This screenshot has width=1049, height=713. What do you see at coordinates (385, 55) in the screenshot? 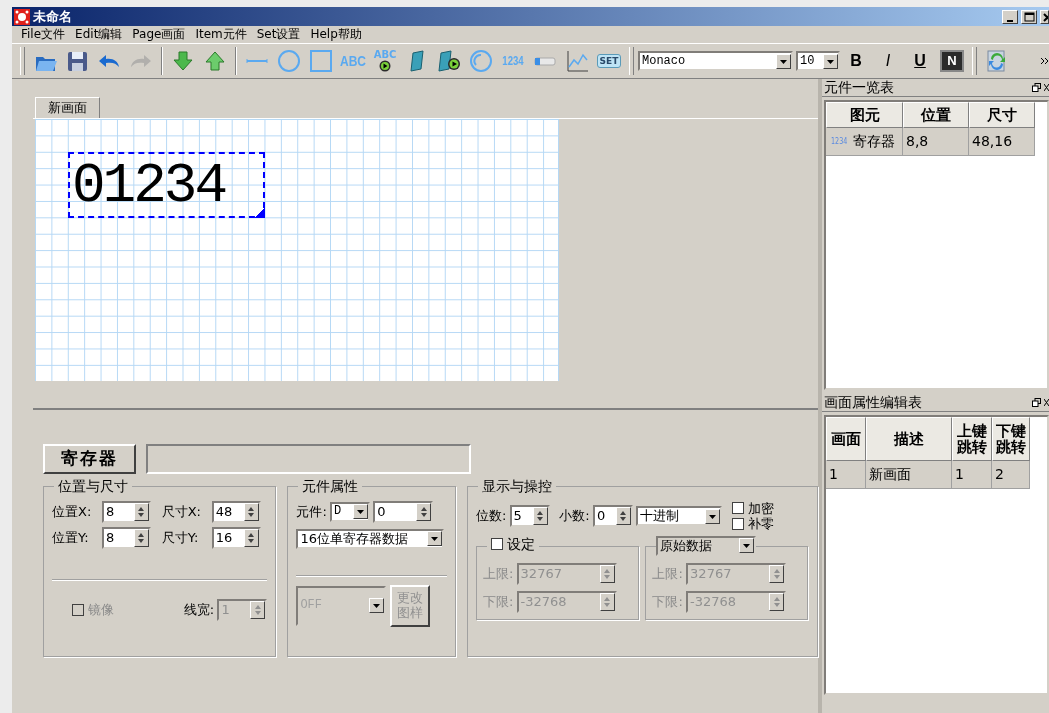
I see `tool-label: ABC` at bounding box center [385, 55].